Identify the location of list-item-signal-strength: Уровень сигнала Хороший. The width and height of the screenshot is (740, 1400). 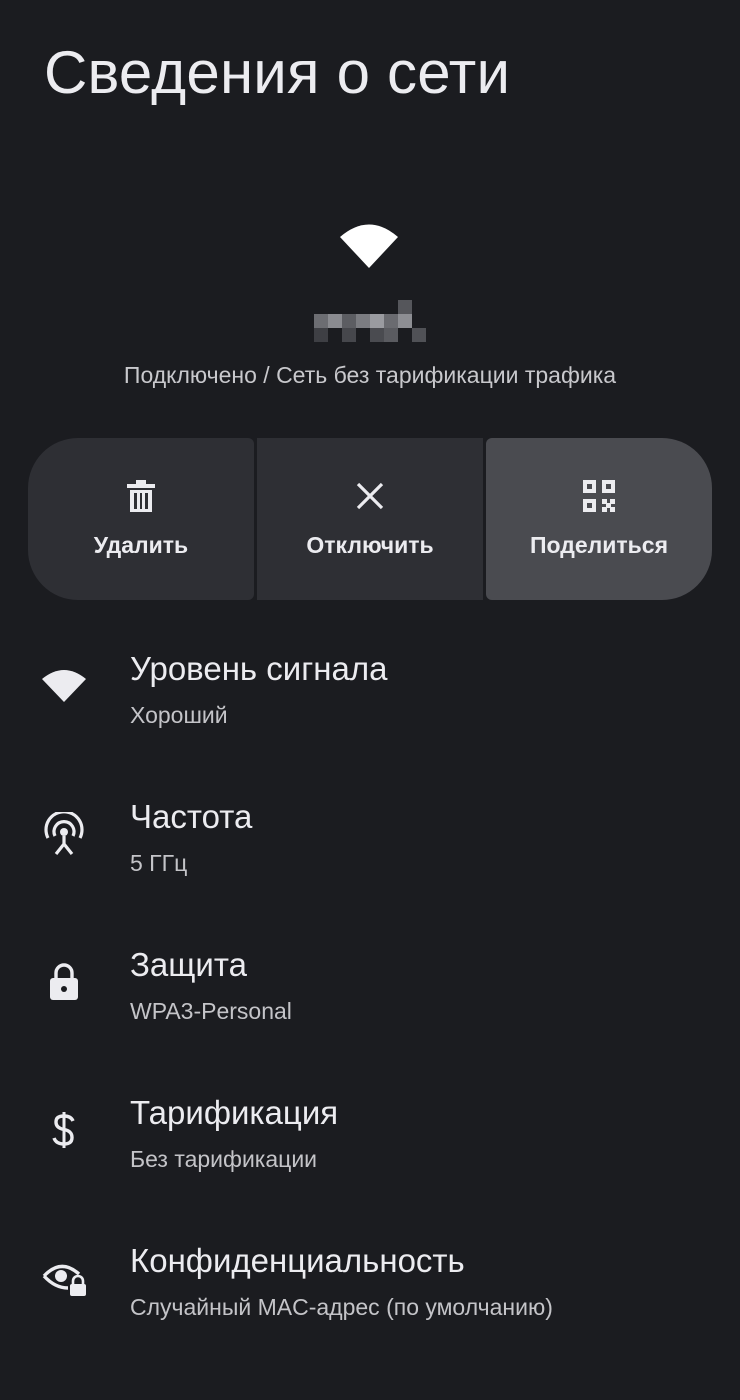
(370, 714).